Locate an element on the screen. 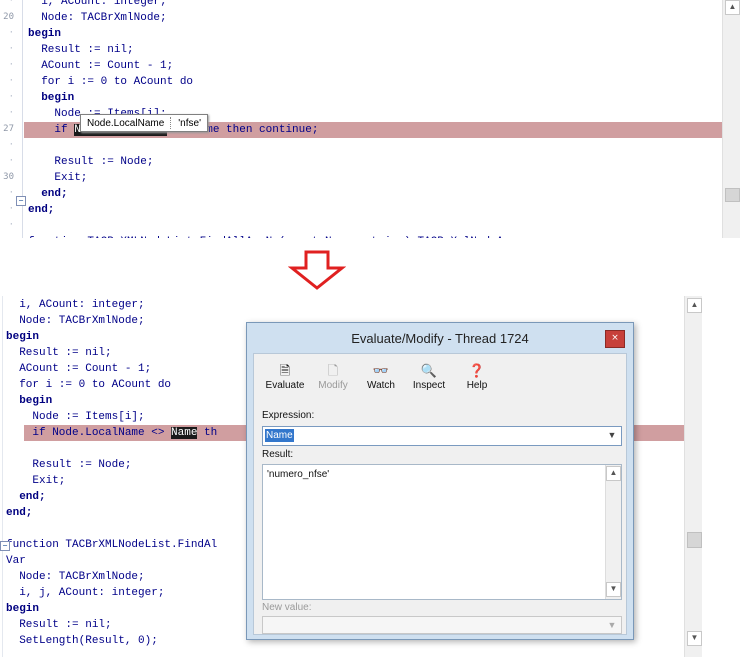  result-label: Result: is located at coordinates (278, 454).